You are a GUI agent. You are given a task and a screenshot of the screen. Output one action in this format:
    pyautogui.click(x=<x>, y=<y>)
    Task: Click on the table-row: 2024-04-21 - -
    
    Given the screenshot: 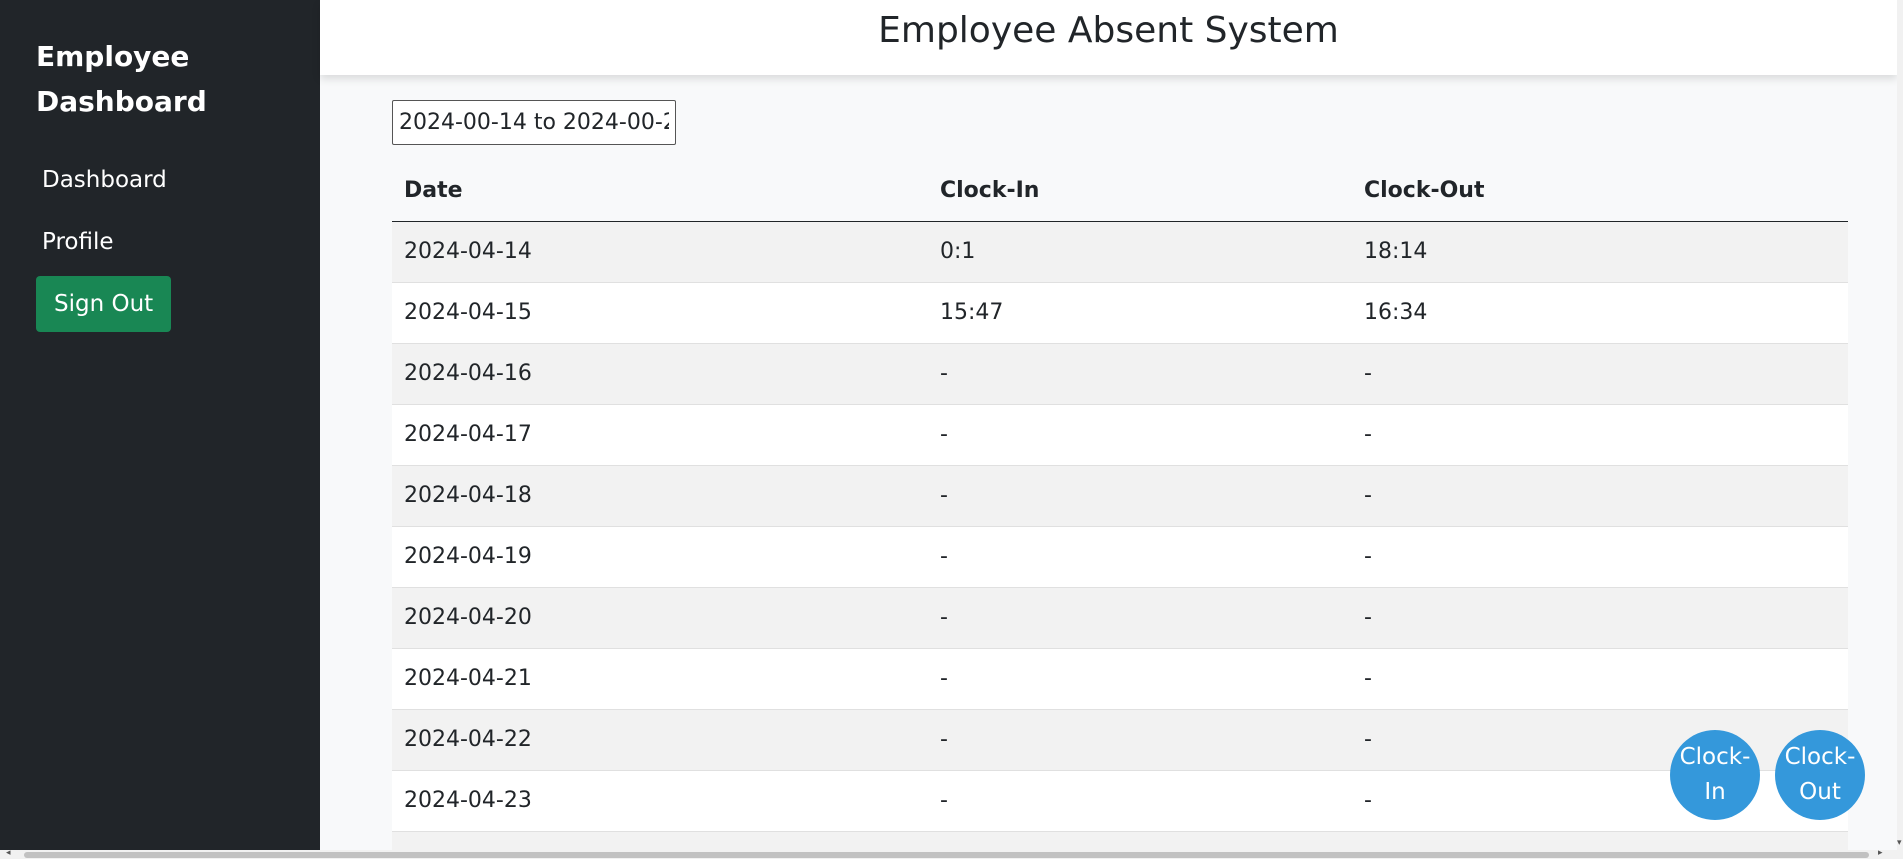 What is the action you would take?
    pyautogui.click(x=1120, y=679)
    